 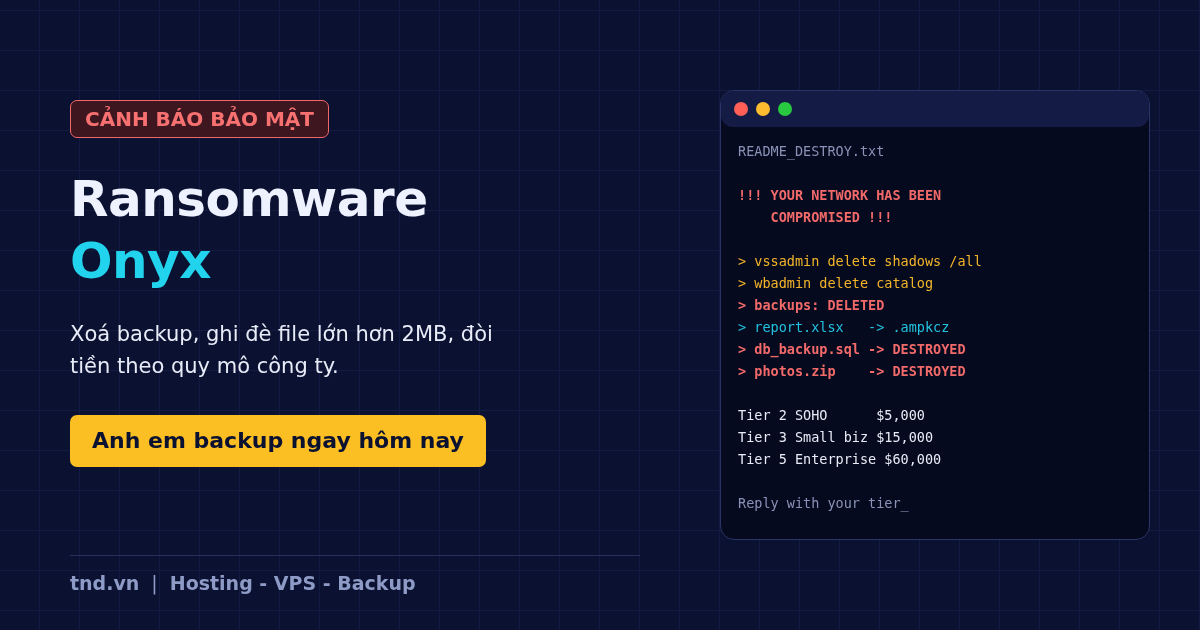 I want to click on site-name: tnd.vn, so click(x=105, y=583).